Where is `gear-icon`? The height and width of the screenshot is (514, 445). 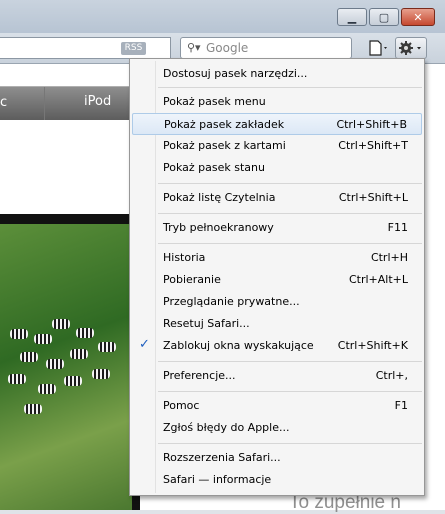
gear-icon is located at coordinates (410, 48).